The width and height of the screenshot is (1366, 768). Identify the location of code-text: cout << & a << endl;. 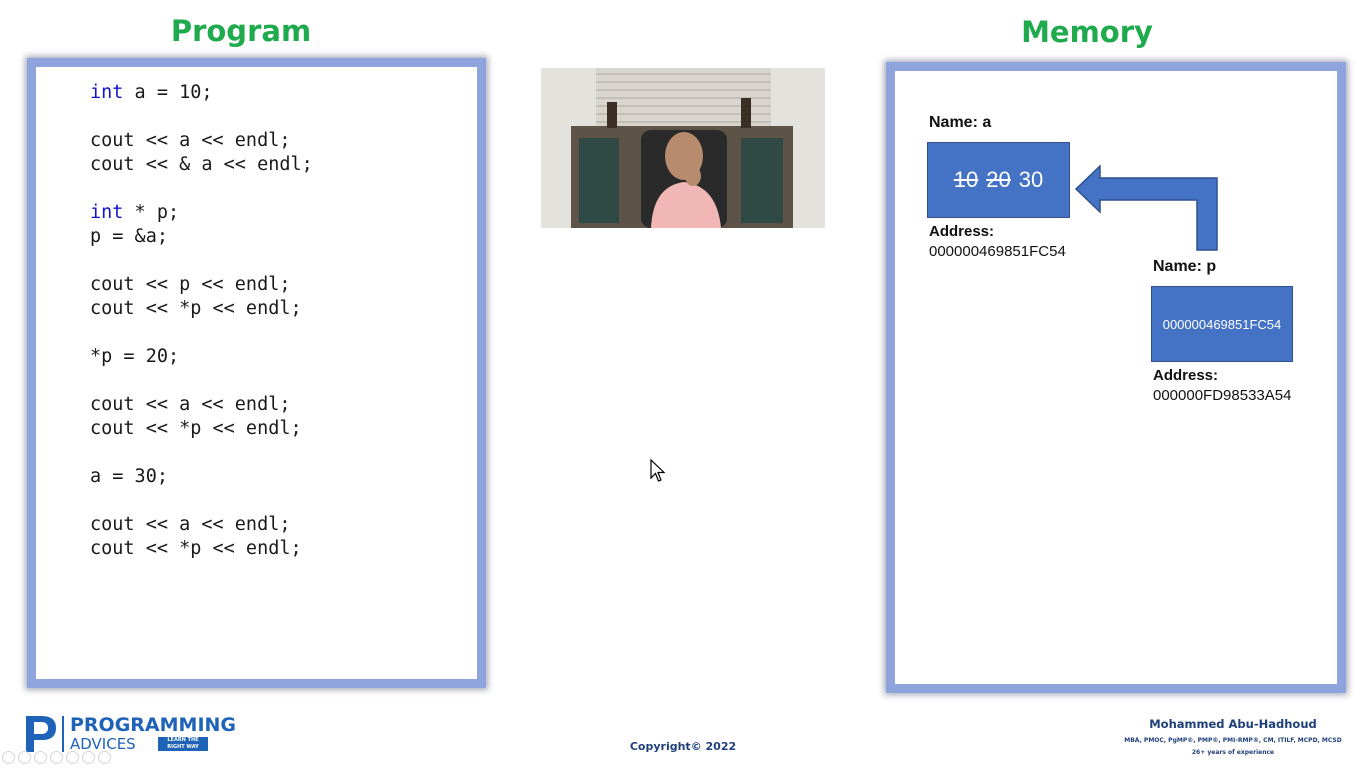
(201, 164).